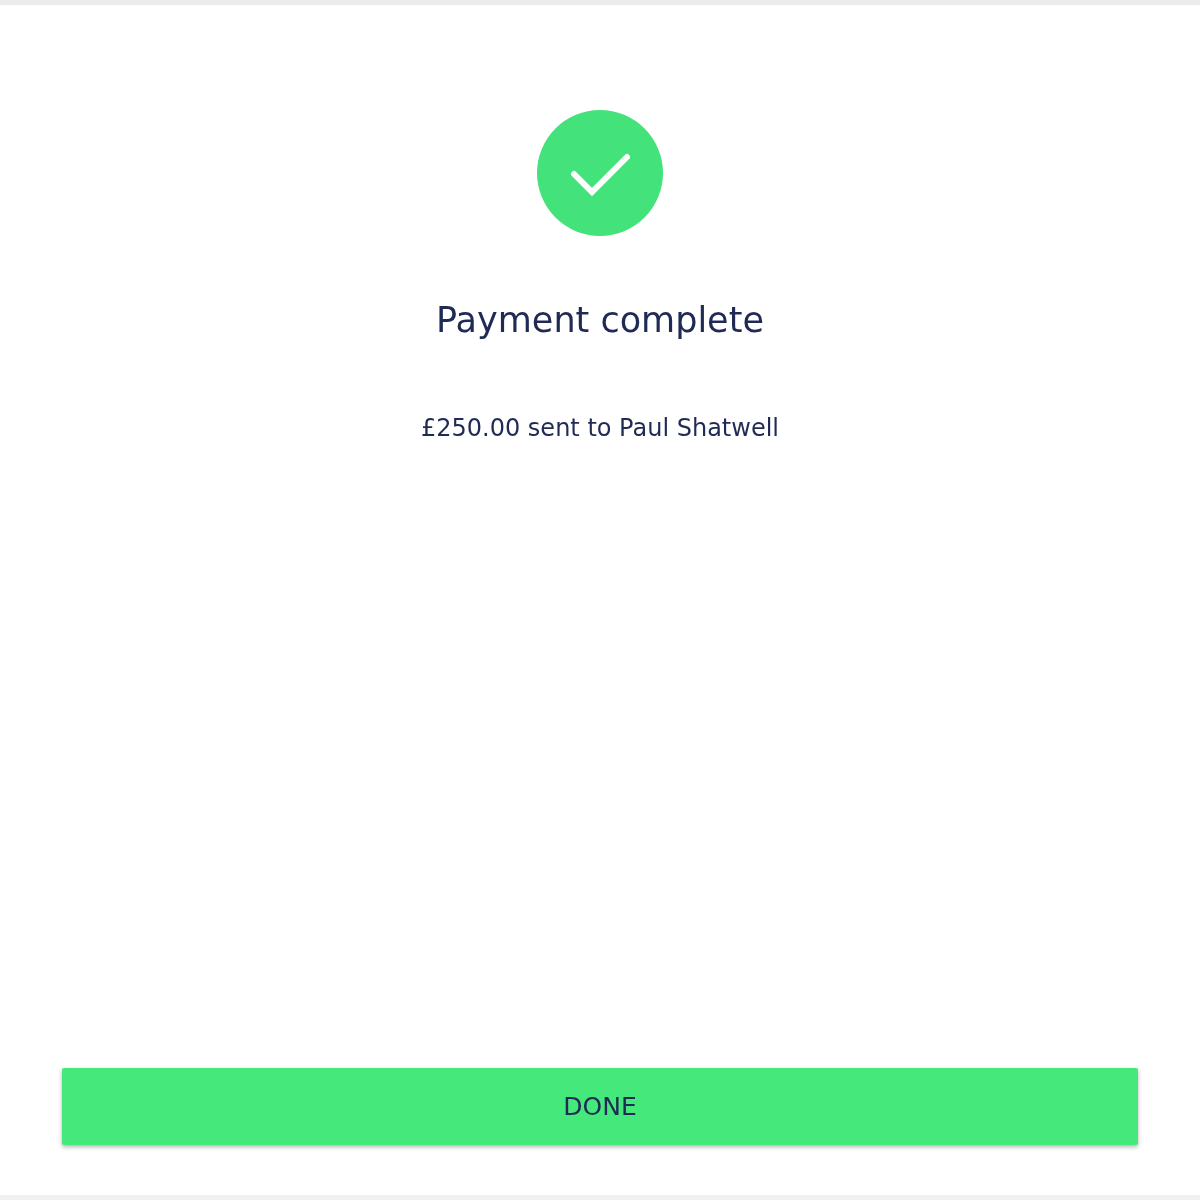 Image resolution: width=1200 pixels, height=1200 pixels. What do you see at coordinates (600, 428) in the screenshot?
I see `payment-message: £250.00 sent to Paul Shatwell` at bounding box center [600, 428].